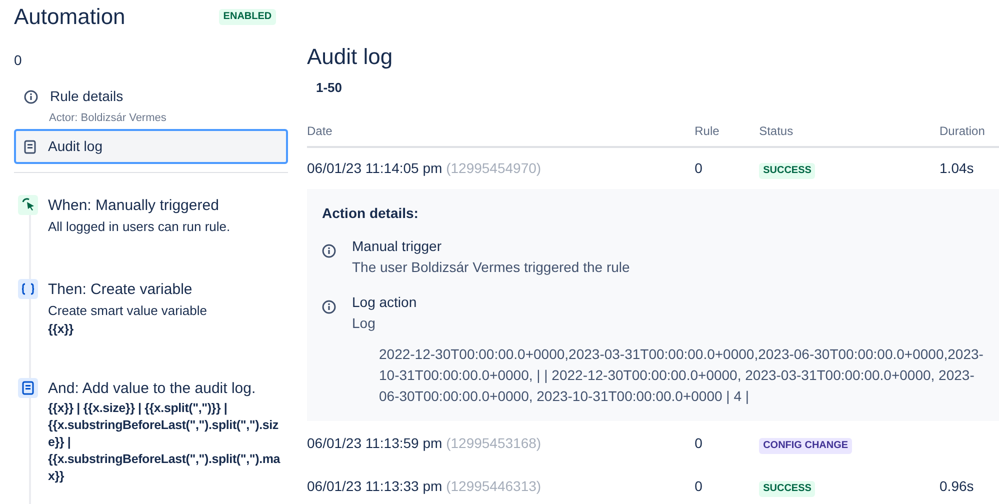 This screenshot has height=504, width=999. What do you see at coordinates (164, 443) in the screenshot?
I see `smart-value-code: {{x}} | {{x.size}} | {{x.split(",")}} | {{x.substringBeforeLast(",").split(",").size}} | {{x.substringBeforeLast(",").split(",").max}}` at bounding box center [164, 443].